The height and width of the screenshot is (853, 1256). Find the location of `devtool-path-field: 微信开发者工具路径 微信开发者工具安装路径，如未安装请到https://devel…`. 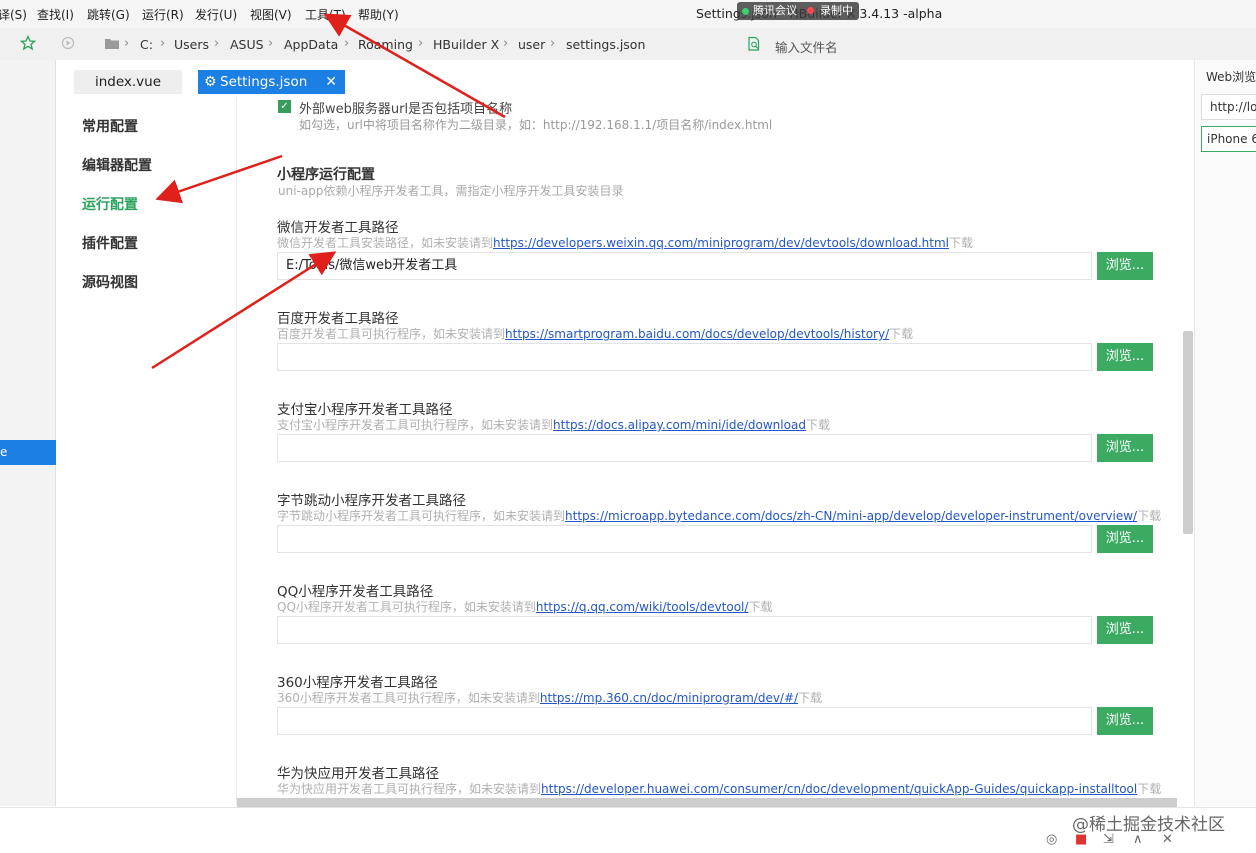

devtool-path-field: 微信开发者工具路径 微信开发者工具安装路径，如未安装请到https://devel… is located at coordinates (717, 261).